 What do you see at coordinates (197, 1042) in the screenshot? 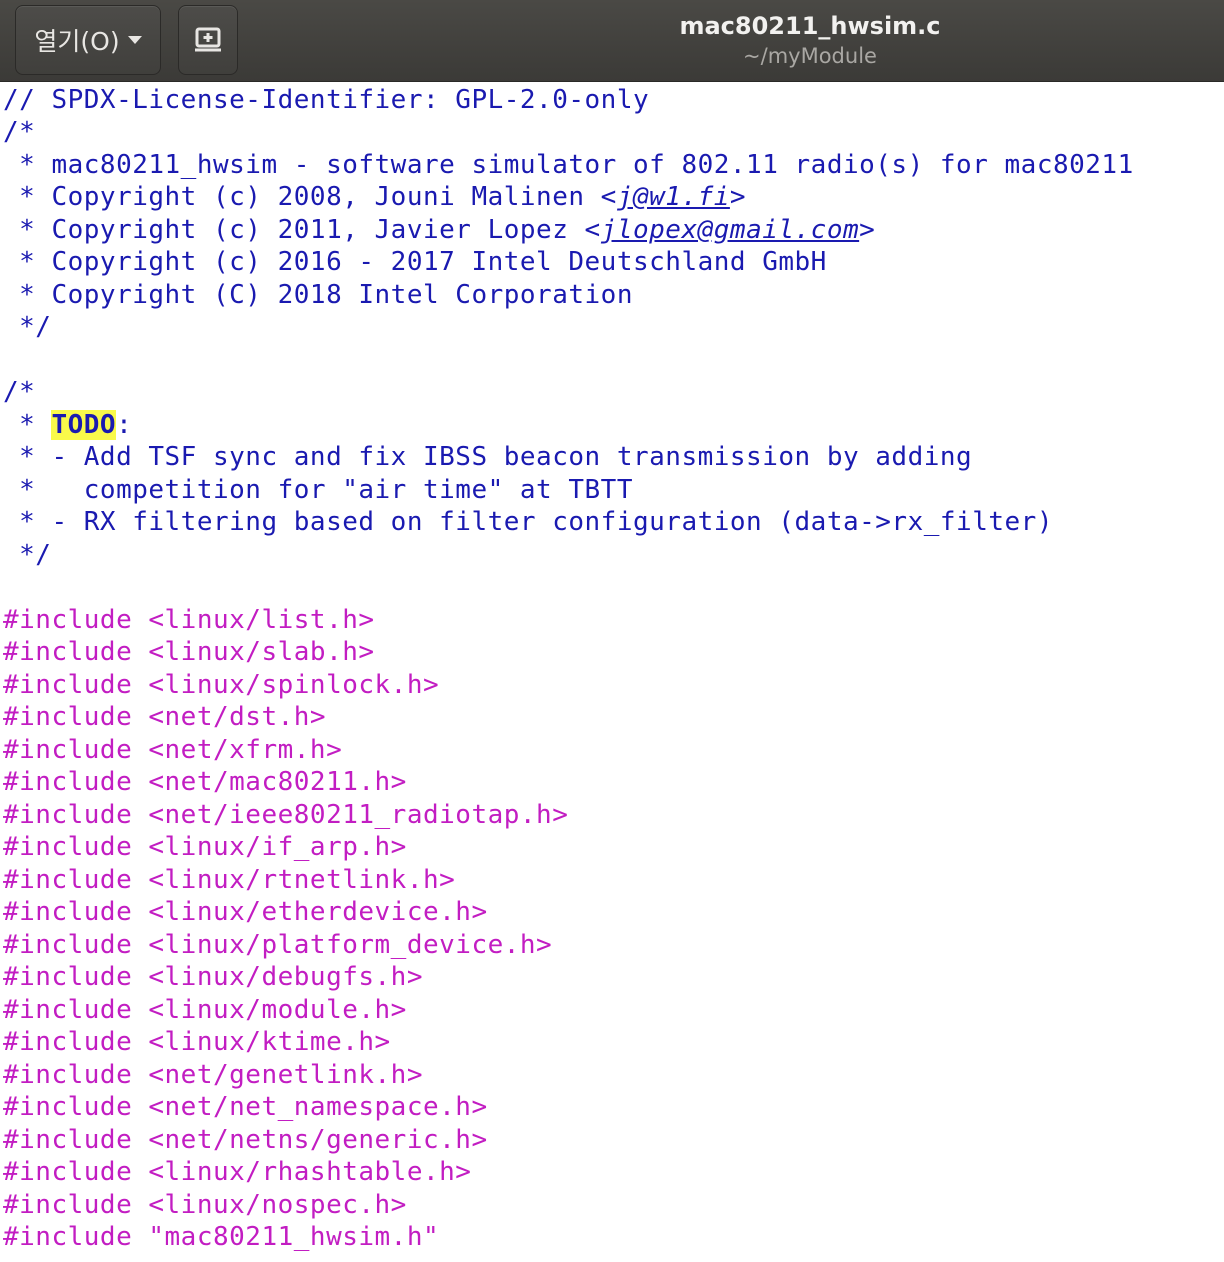
I see `include-line: #include <linux/ktime.h>` at bounding box center [197, 1042].